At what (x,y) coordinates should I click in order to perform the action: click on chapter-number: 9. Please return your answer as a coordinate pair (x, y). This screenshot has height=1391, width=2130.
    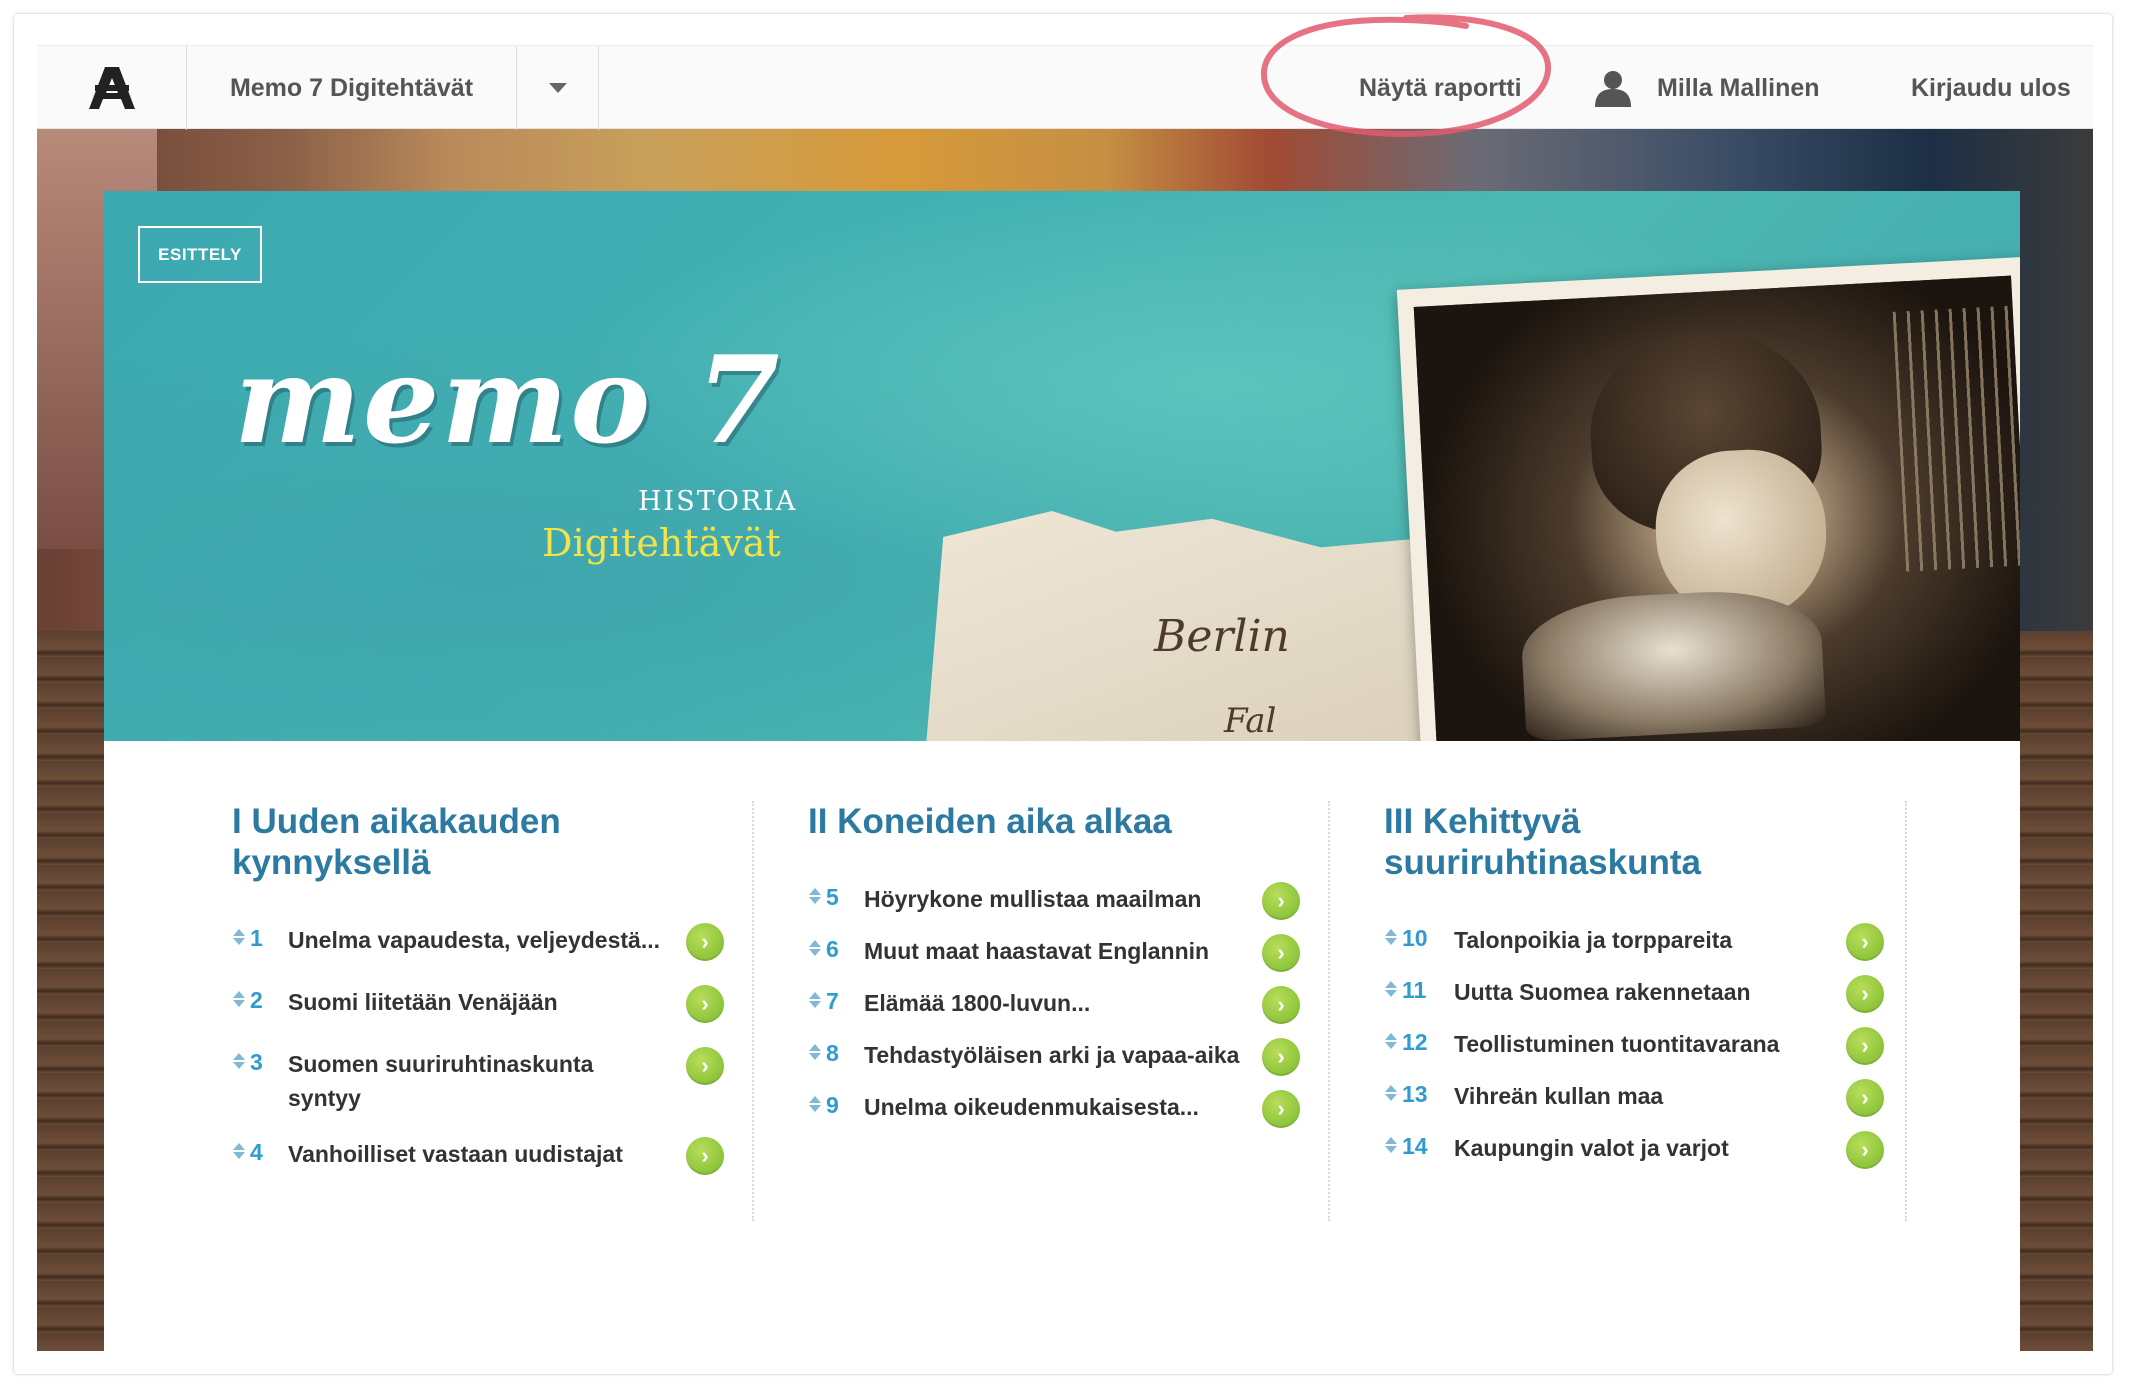
    Looking at the image, I should click on (832, 1105).